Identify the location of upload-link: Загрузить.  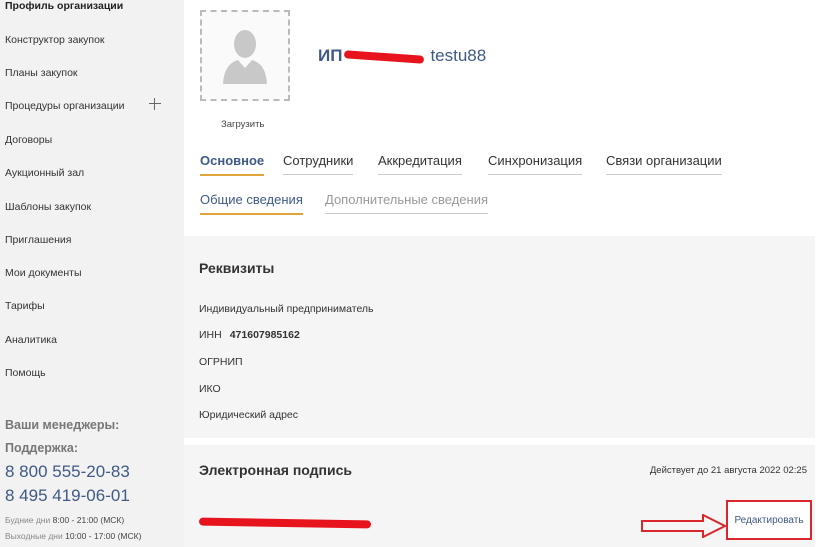
(242, 124).